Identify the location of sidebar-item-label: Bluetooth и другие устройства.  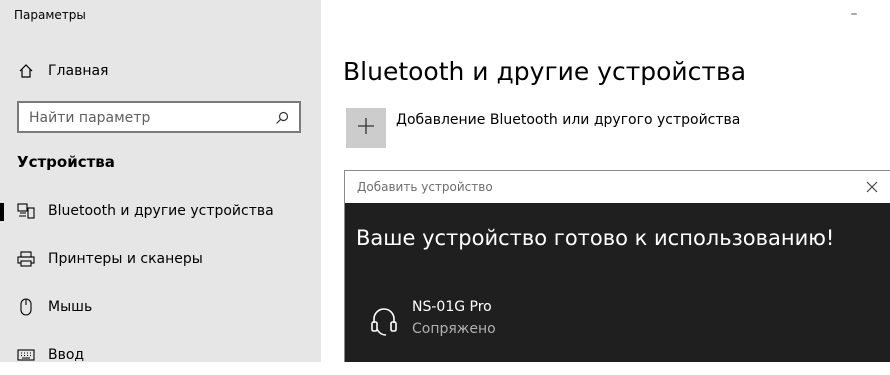
(161, 211).